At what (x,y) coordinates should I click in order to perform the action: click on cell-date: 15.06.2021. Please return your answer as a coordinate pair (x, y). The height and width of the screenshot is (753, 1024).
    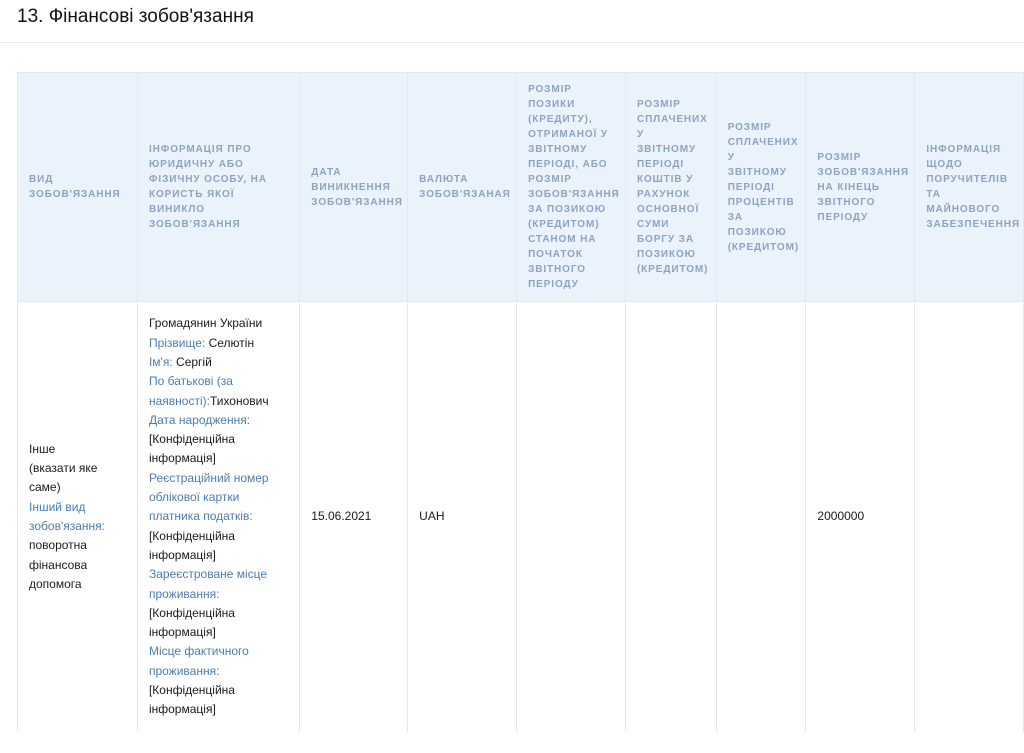
    Looking at the image, I should click on (354, 516).